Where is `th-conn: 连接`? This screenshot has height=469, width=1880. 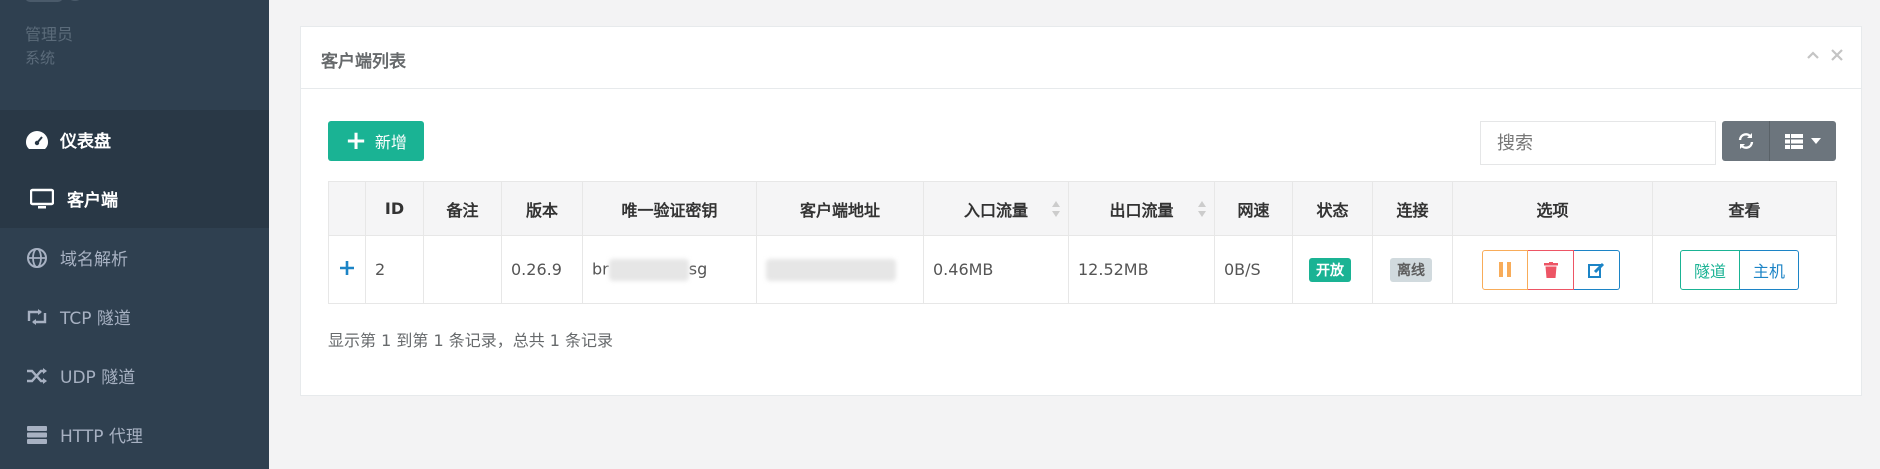
th-conn: 连接 is located at coordinates (1412, 208).